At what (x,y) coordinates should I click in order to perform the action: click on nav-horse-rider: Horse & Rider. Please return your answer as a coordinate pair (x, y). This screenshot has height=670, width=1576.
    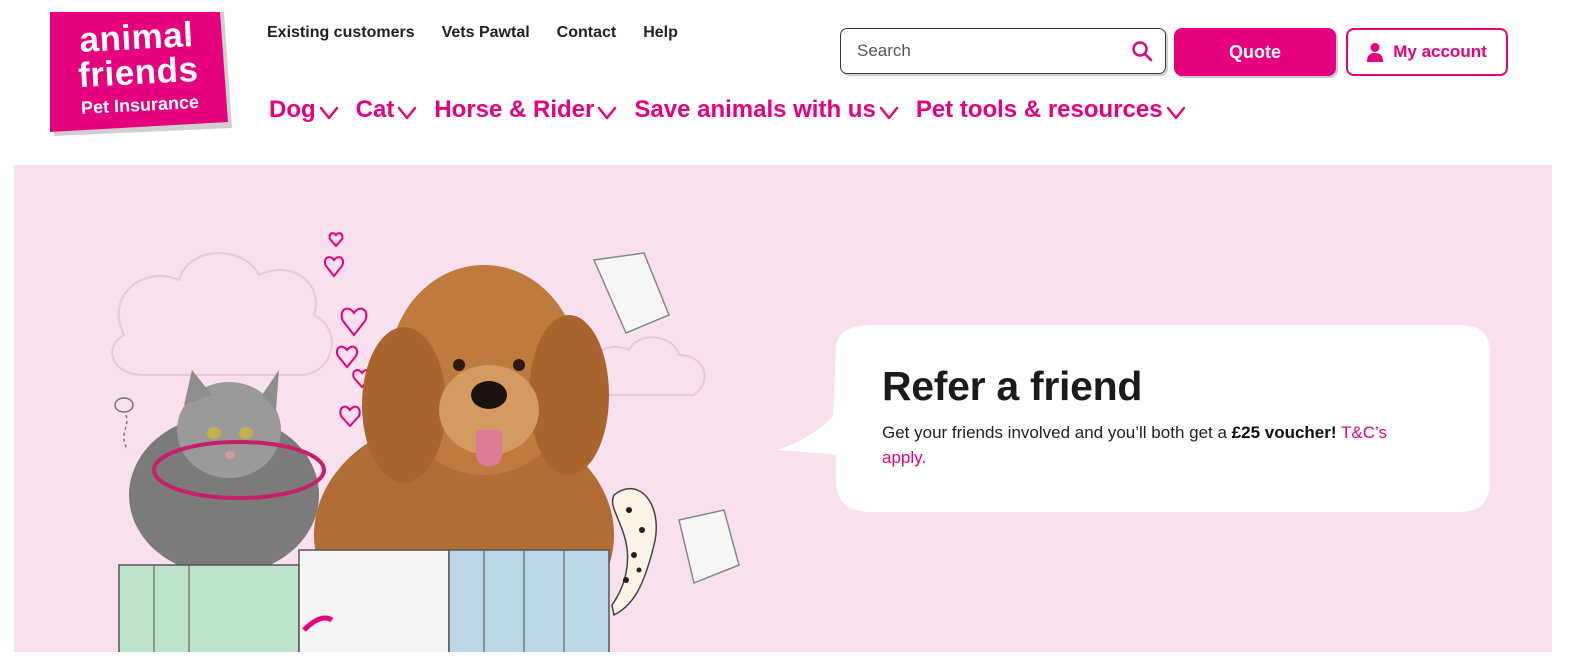
    Looking at the image, I should click on (525, 110).